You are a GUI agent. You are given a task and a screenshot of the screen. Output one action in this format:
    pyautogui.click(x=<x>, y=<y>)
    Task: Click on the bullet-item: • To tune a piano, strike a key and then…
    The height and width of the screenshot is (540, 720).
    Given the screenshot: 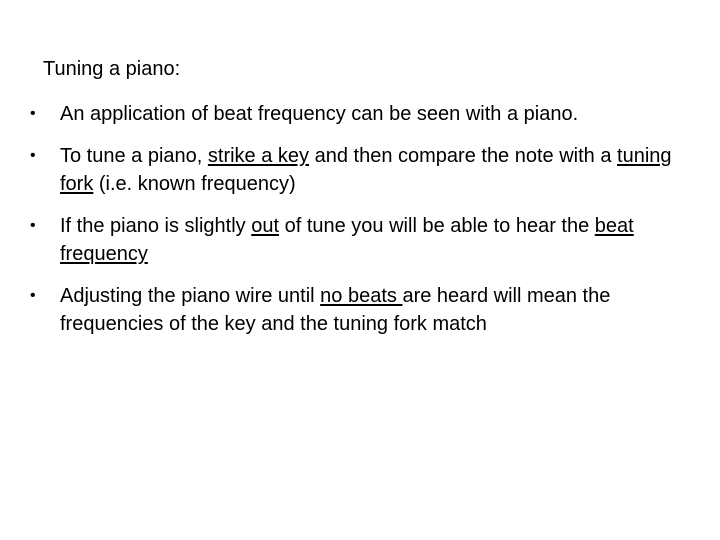 What is the action you would take?
    pyautogui.click(x=370, y=170)
    